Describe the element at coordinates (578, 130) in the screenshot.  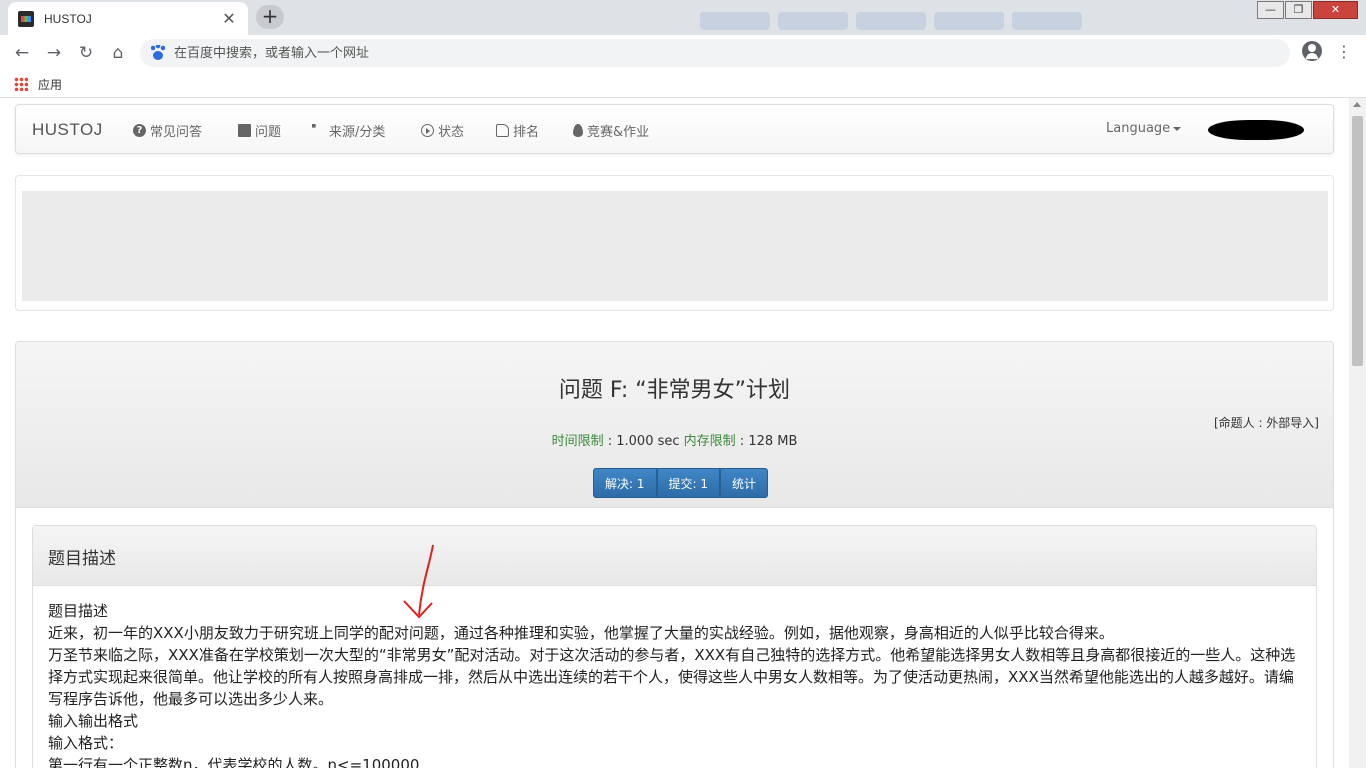
I see `fire-icon` at that location.